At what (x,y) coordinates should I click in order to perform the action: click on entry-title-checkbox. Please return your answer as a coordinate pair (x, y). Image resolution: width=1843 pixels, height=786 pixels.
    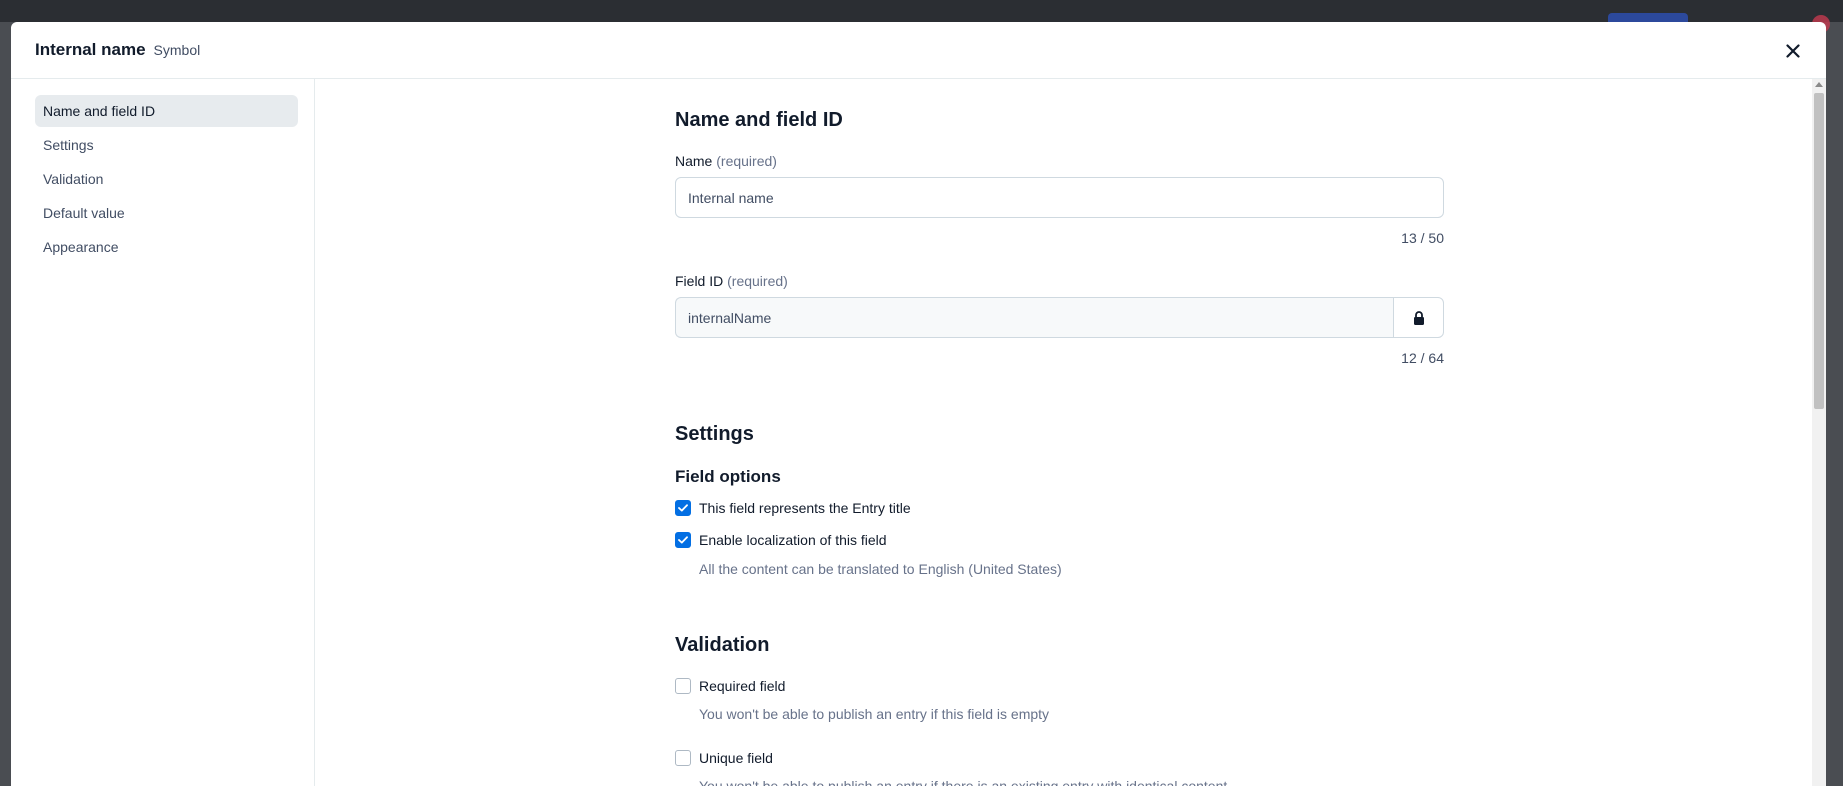
    Looking at the image, I should click on (683, 508).